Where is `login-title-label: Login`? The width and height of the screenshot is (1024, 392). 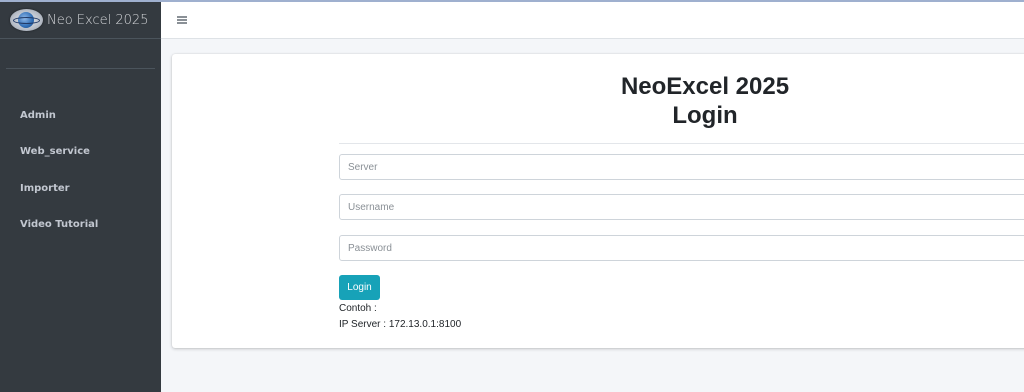 login-title-label: Login is located at coordinates (705, 115).